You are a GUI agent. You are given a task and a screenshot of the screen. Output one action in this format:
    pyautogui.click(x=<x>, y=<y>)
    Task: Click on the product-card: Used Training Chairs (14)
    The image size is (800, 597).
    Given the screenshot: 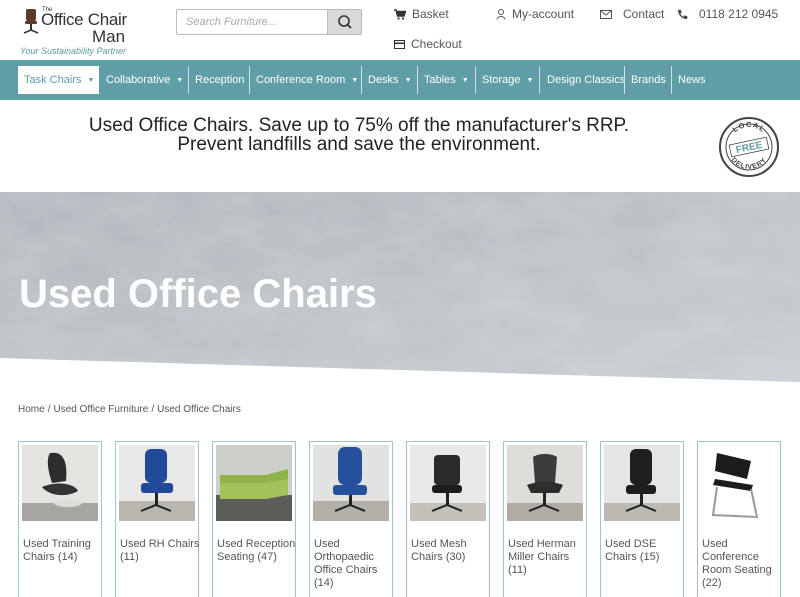 What is the action you would take?
    pyautogui.click(x=60, y=519)
    